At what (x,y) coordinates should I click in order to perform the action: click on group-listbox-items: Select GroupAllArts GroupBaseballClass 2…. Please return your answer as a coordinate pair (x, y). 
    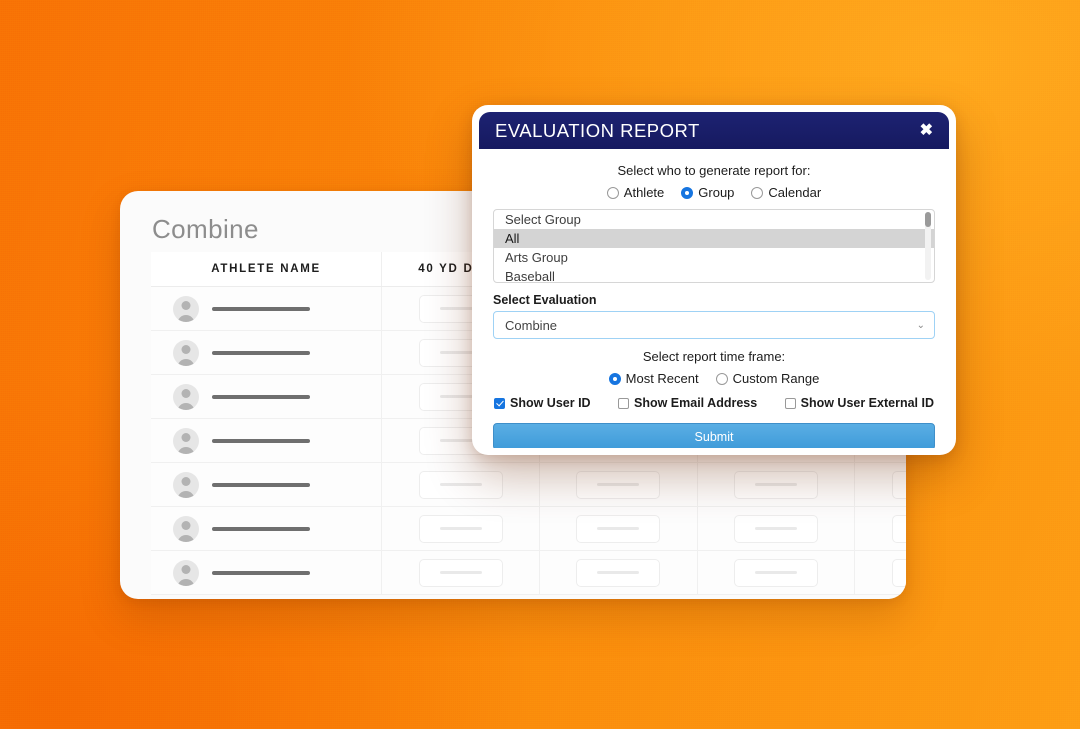
    Looking at the image, I should click on (714, 246).